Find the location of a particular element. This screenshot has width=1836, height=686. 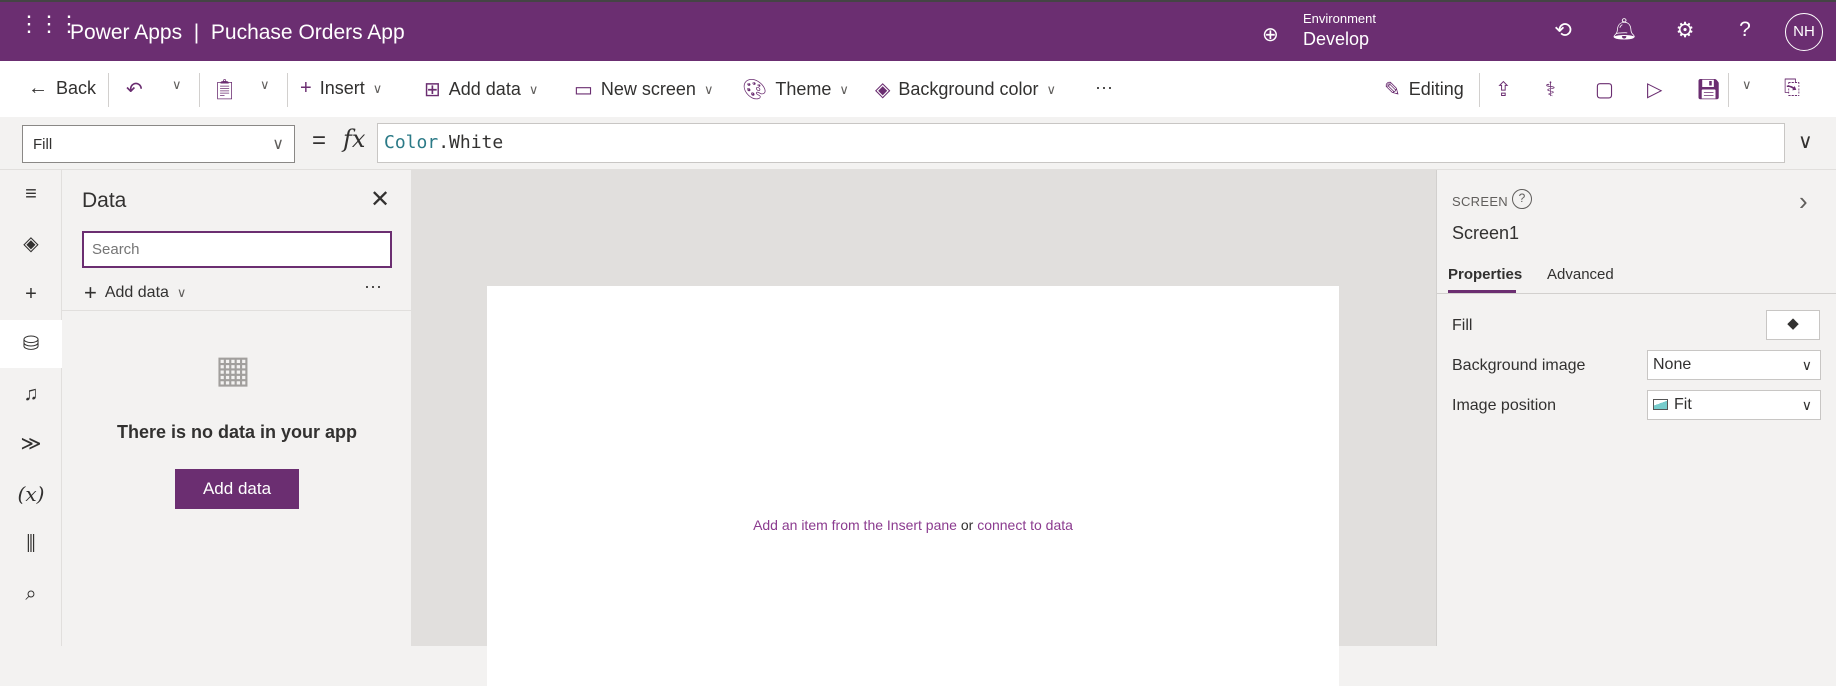

environment-icon: ⊕ is located at coordinates (1270, 34).